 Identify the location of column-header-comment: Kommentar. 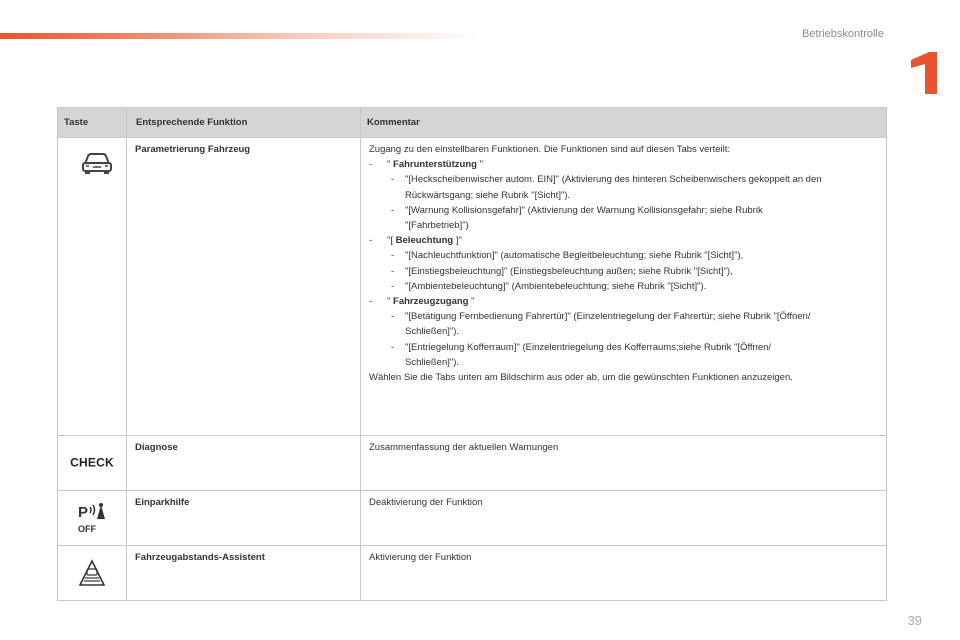
(393, 122).